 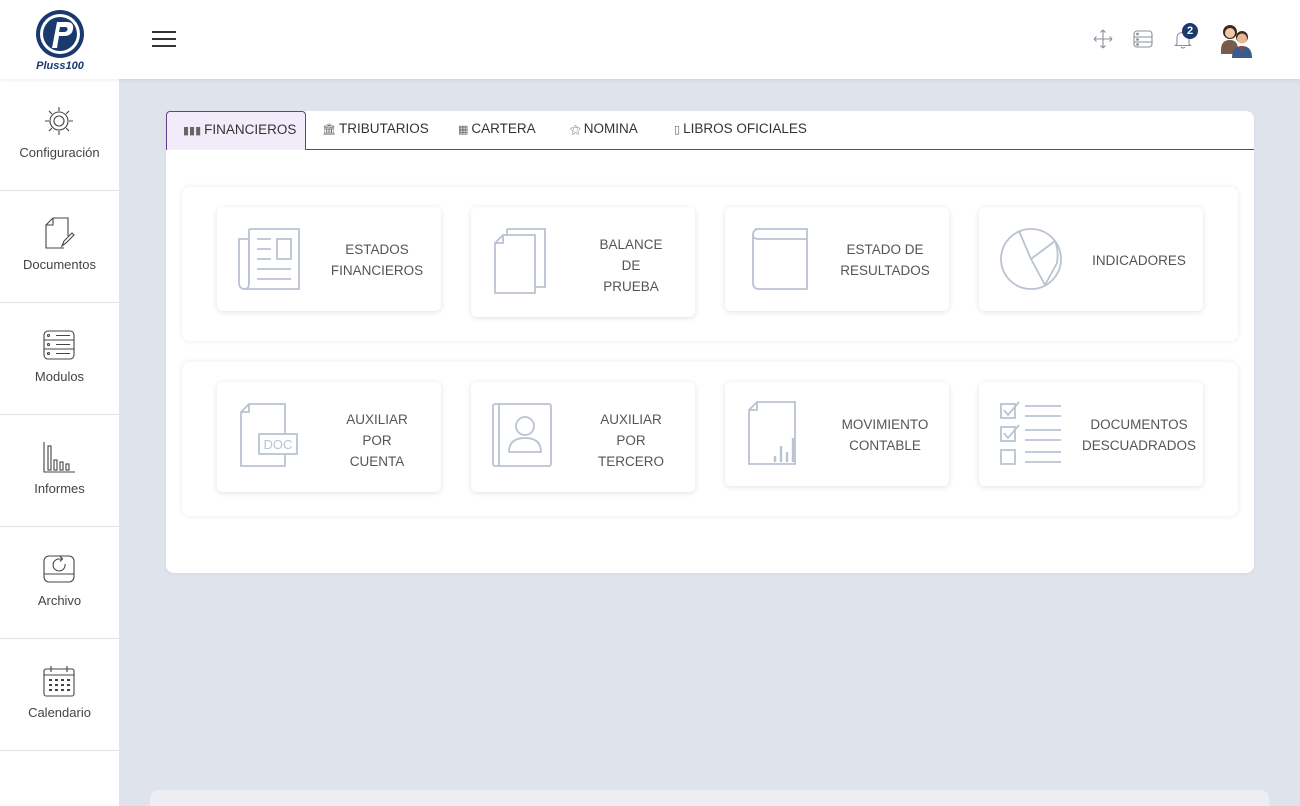 I want to click on server-icon, so click(x=1143, y=39).